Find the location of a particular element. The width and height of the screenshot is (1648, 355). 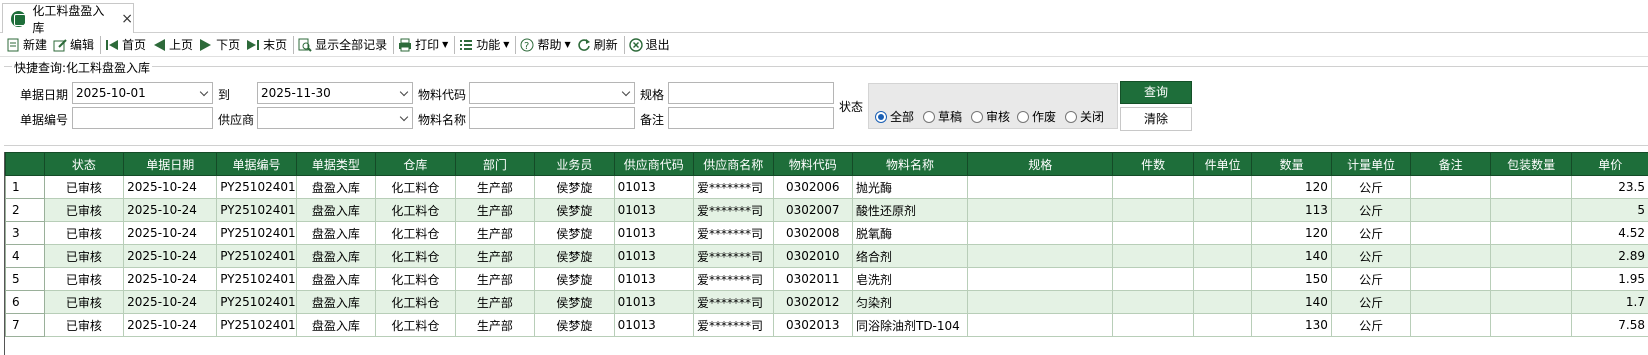

column-header: 物料代码 is located at coordinates (812, 164).